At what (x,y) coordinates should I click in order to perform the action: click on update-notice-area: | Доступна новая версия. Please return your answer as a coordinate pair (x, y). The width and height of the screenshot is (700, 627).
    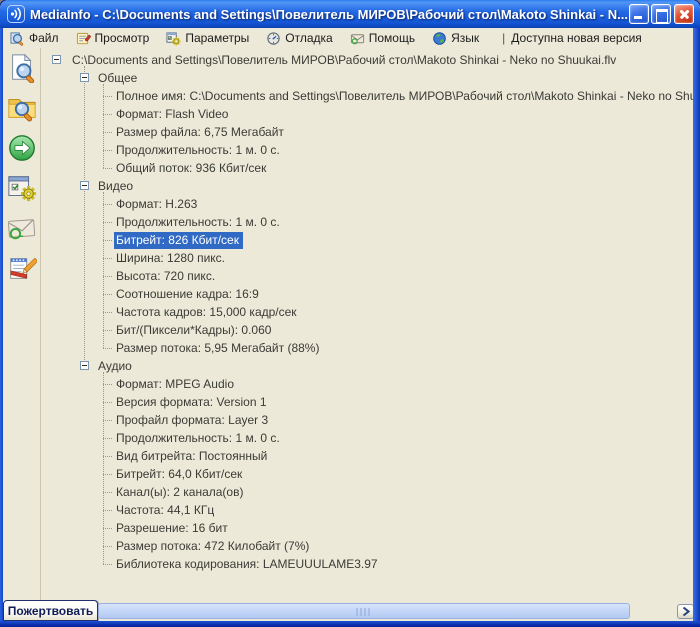
    Looking at the image, I should click on (572, 38).